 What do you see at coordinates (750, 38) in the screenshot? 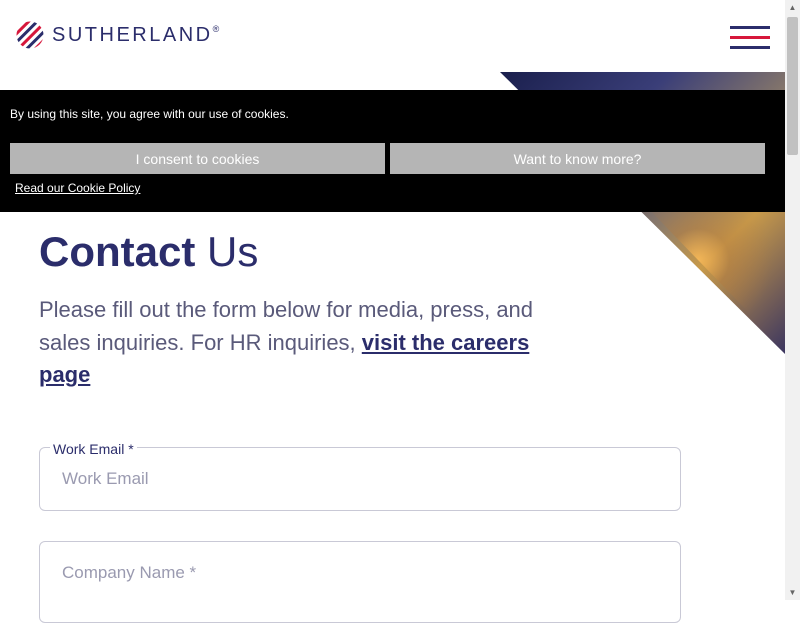
I see `hamburger-menu-icon` at bounding box center [750, 38].